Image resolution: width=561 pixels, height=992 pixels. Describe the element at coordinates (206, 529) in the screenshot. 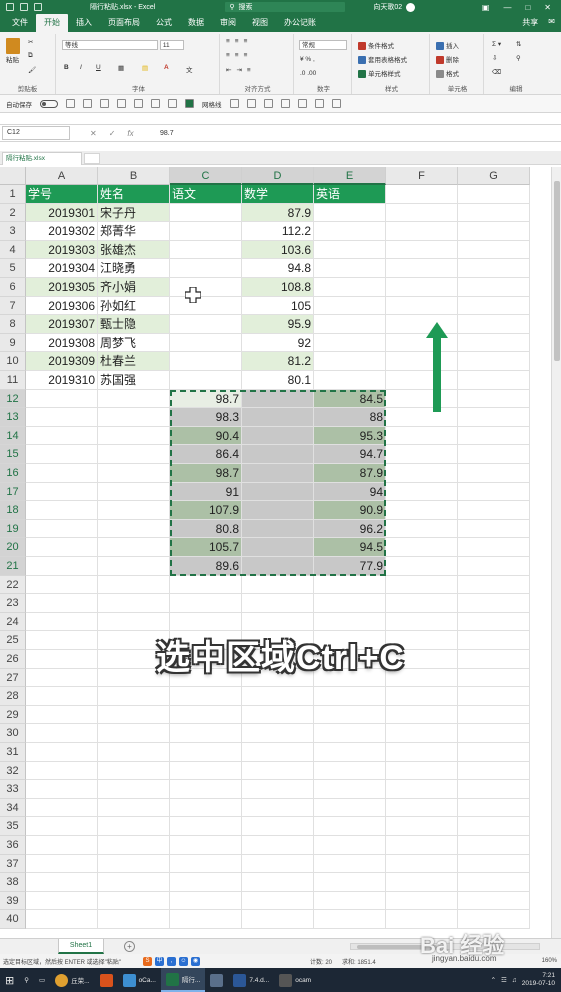

I see `copied-chinese-cell: 80.8` at that location.